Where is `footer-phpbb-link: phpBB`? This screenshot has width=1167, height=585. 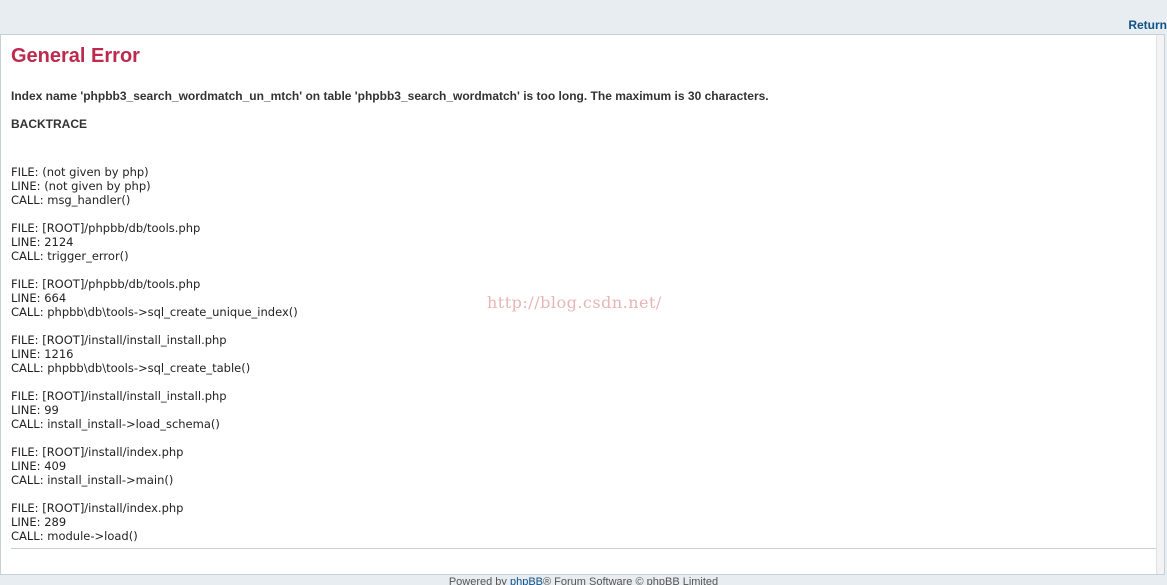
footer-phpbb-link: phpBB is located at coordinates (526, 580).